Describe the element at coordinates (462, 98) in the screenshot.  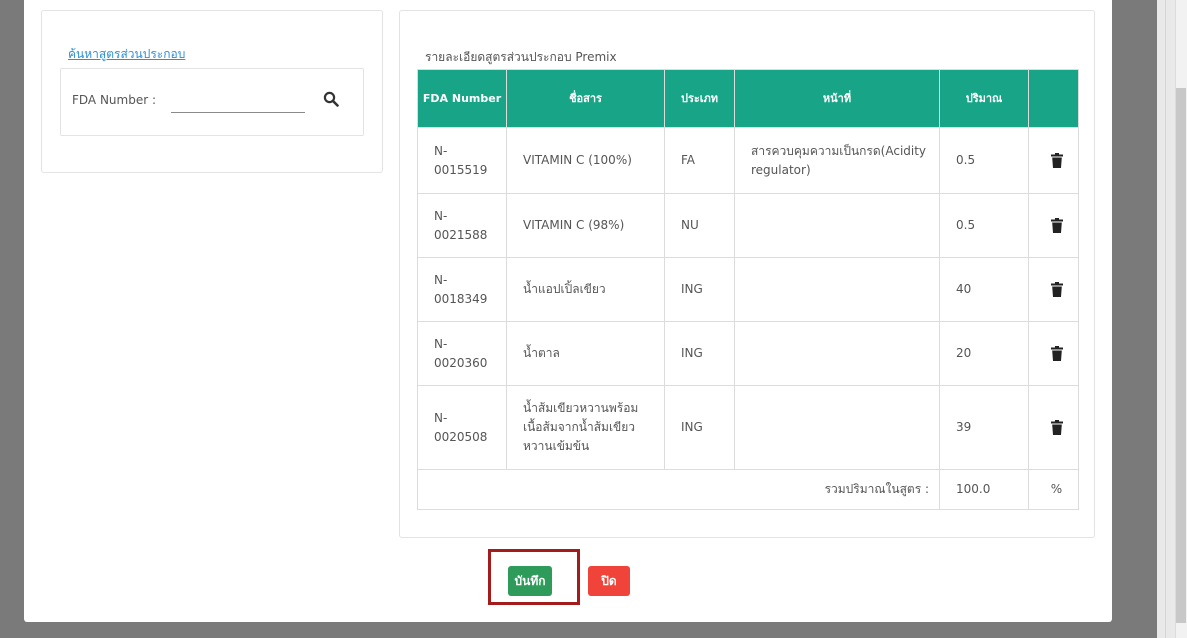
I see `col-header-fda-number: FDA Number` at that location.